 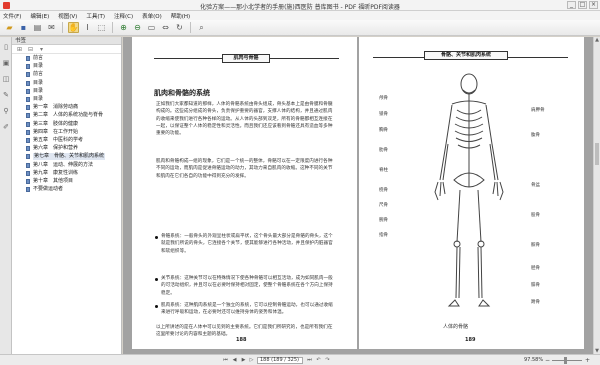 I want to click on close-button: ×, so click(x=593, y=5).